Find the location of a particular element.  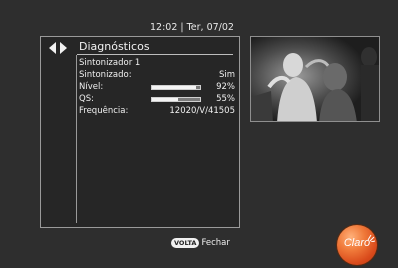

title-divider is located at coordinates (155, 54).